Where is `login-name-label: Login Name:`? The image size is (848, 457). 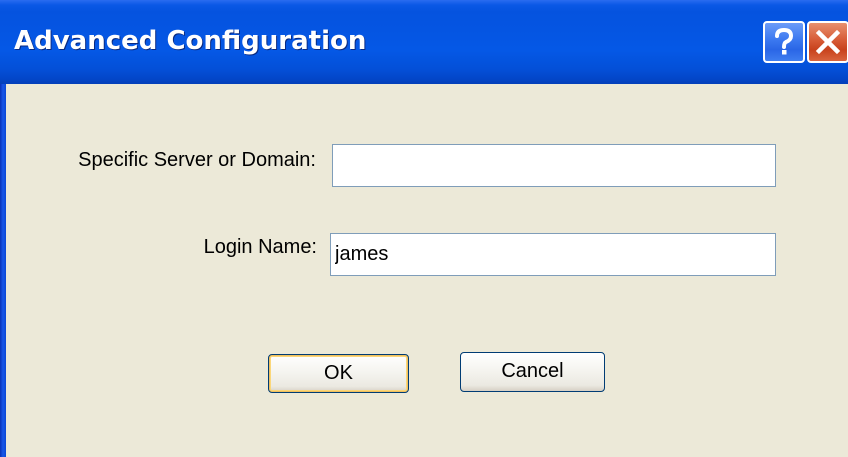 login-name-label: Login Name: is located at coordinates (260, 247).